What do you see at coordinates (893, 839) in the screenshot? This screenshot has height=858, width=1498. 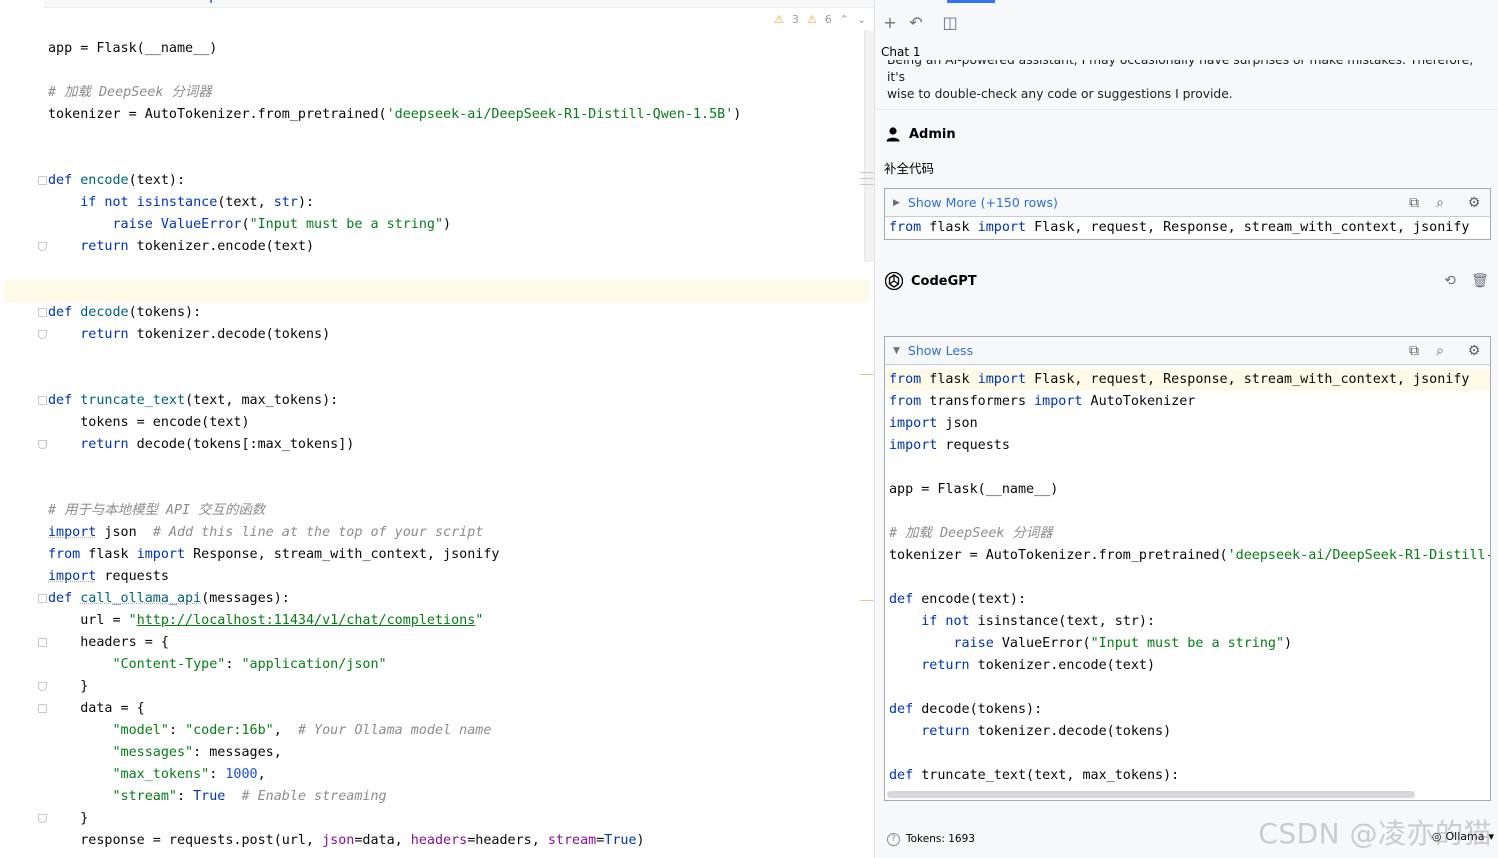 I see `help-icon: ?` at bounding box center [893, 839].